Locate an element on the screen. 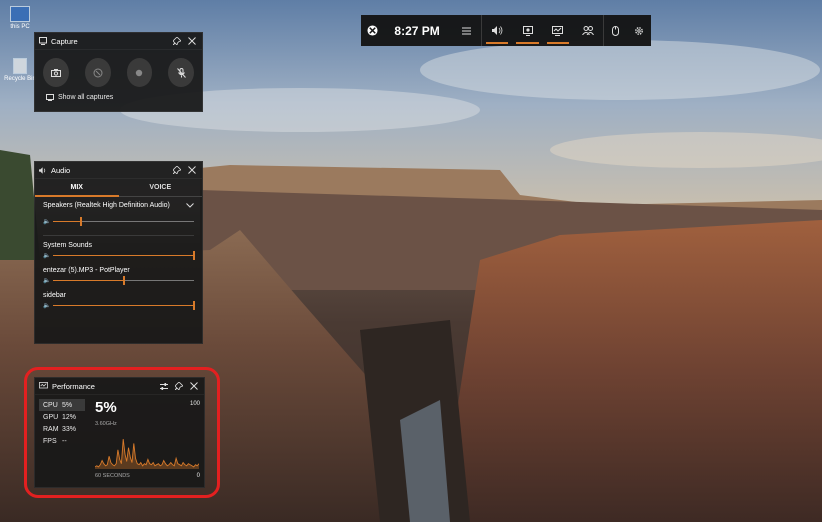 The width and height of the screenshot is (822, 522). mic-off-icon is located at coordinates (181, 72).